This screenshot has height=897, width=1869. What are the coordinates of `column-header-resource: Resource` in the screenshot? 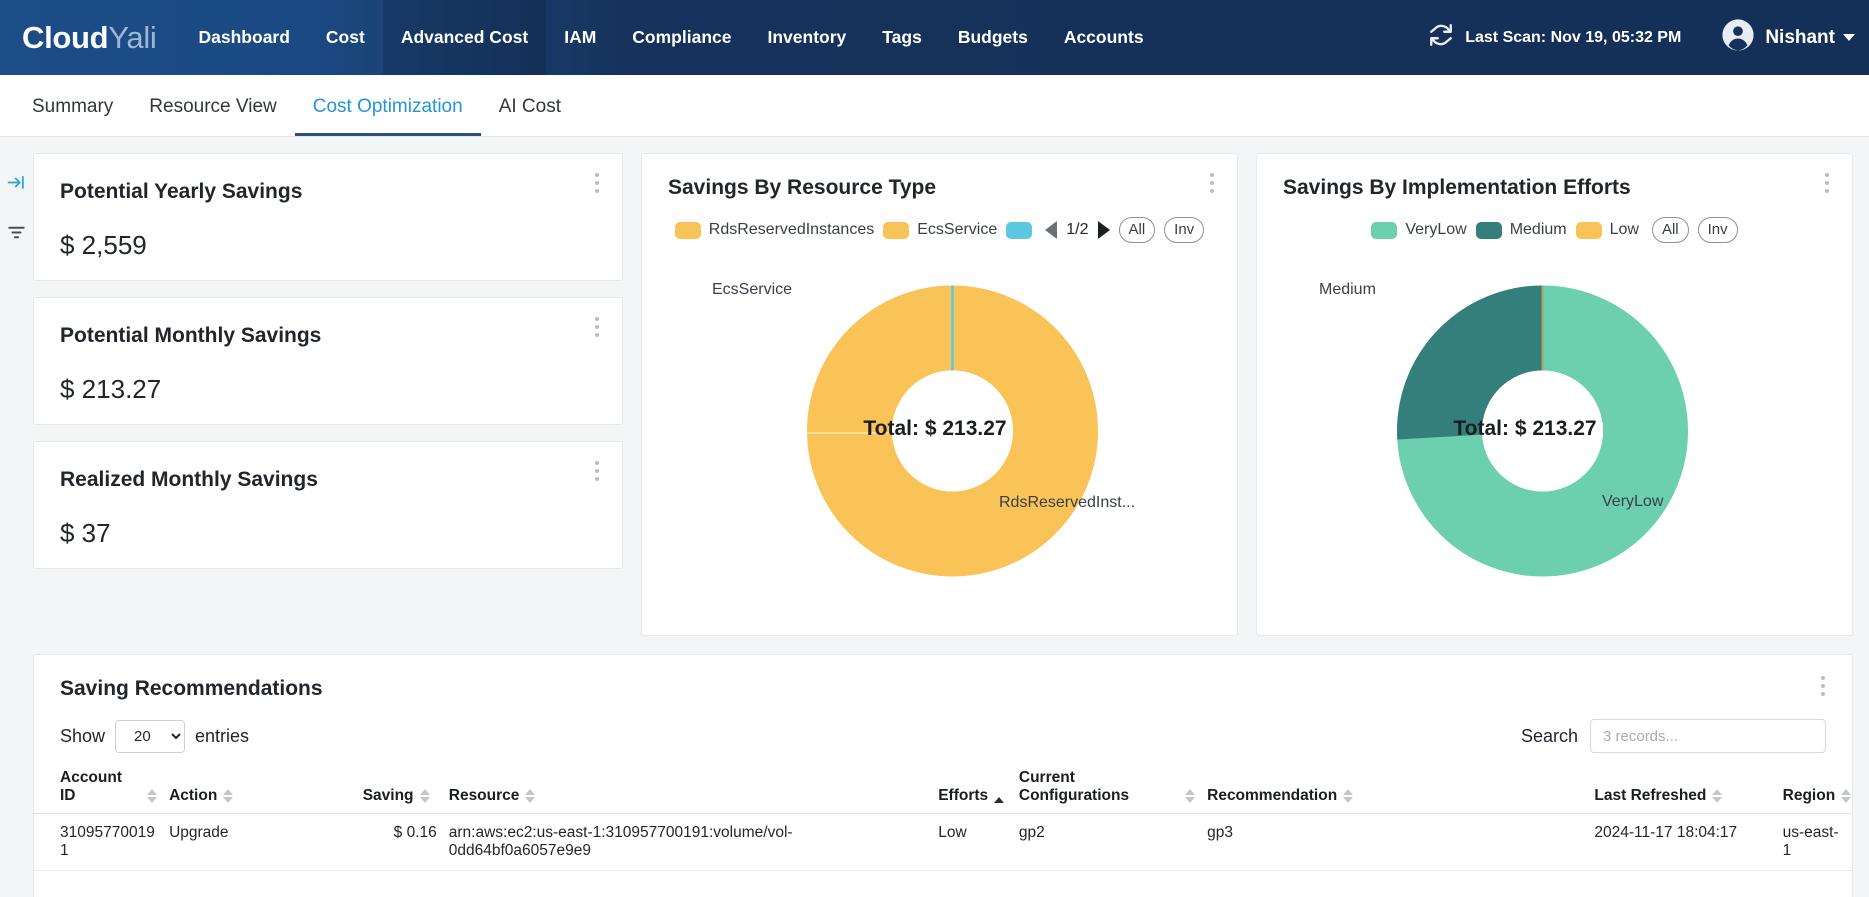 It's located at (687, 791).